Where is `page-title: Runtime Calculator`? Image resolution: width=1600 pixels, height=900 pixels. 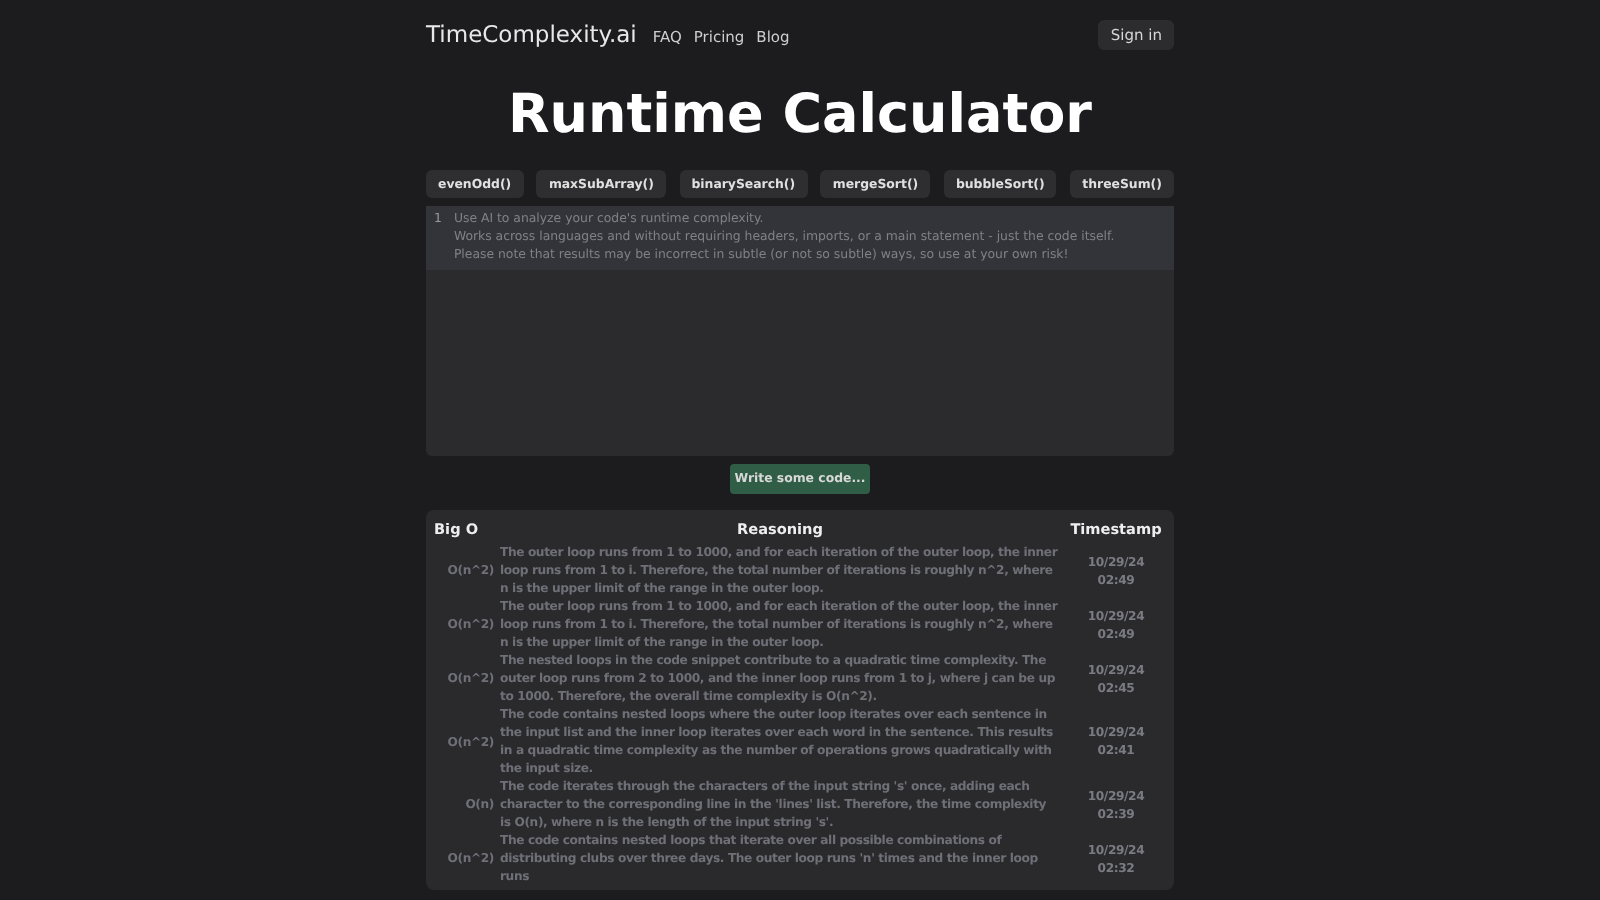
page-title: Runtime Calculator is located at coordinates (799, 116).